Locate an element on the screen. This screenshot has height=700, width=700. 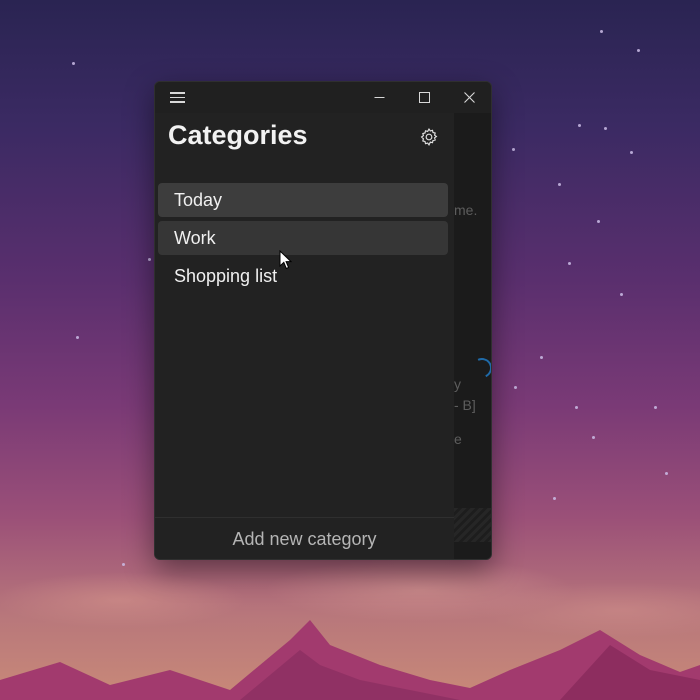
background-text: e is located at coordinates (458, 439).